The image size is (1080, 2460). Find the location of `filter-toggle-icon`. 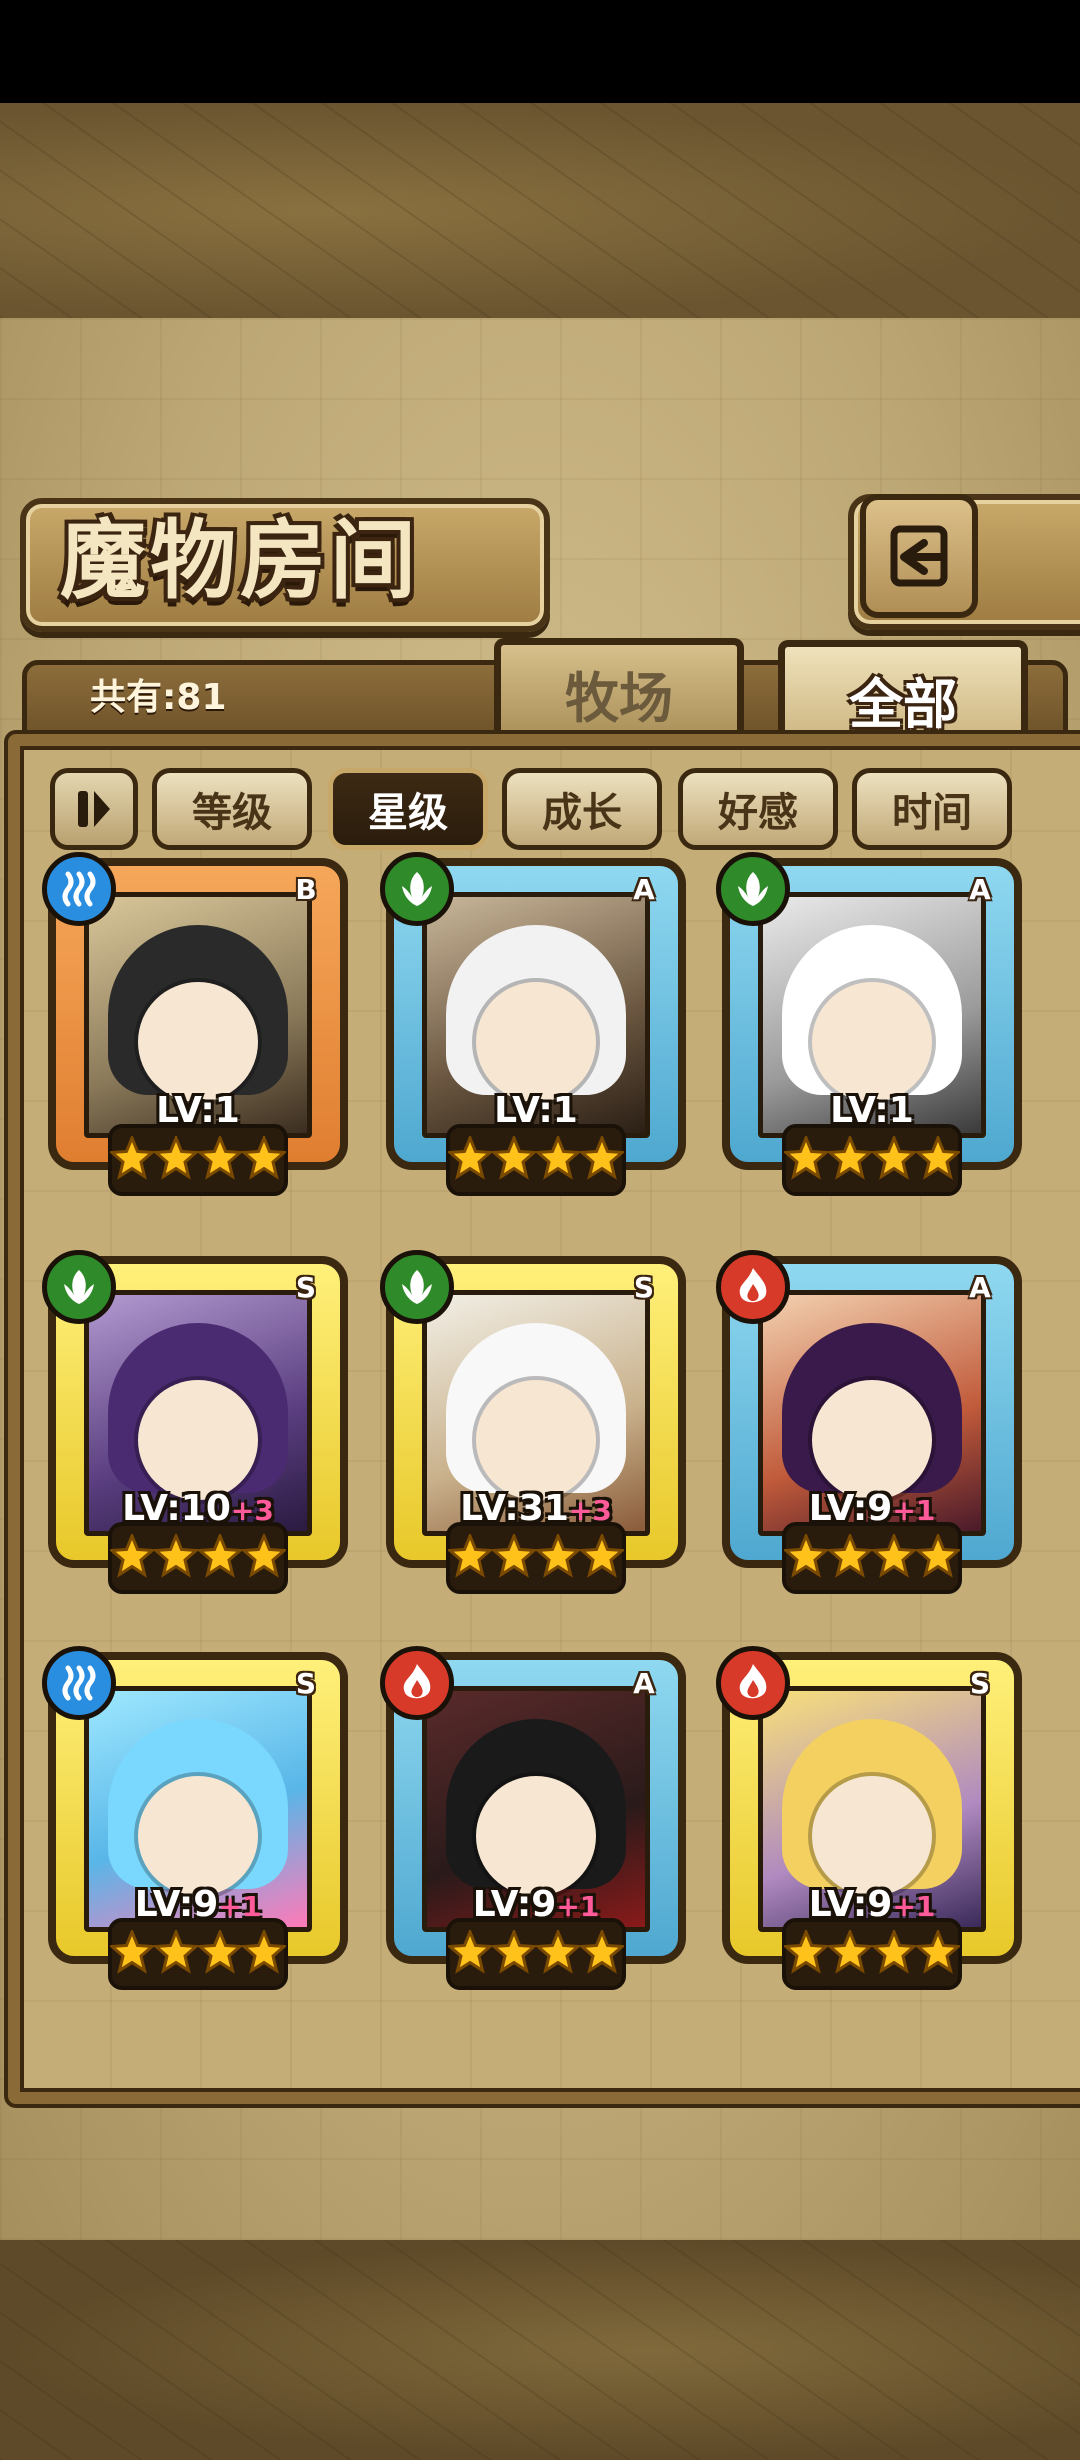

filter-toggle-icon is located at coordinates (94, 809).